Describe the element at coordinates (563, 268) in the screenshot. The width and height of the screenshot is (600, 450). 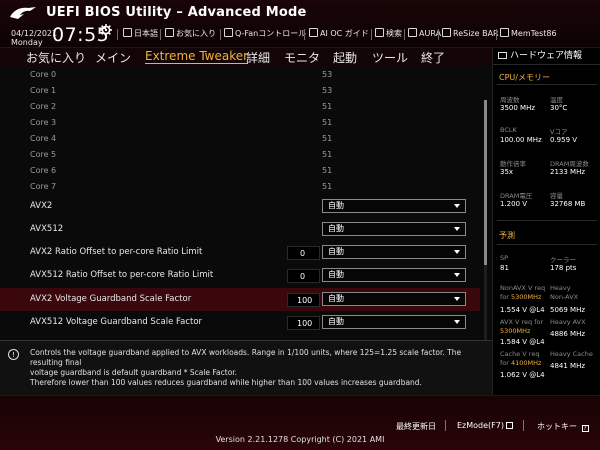
I see `cooler-value: 178 pts` at that location.